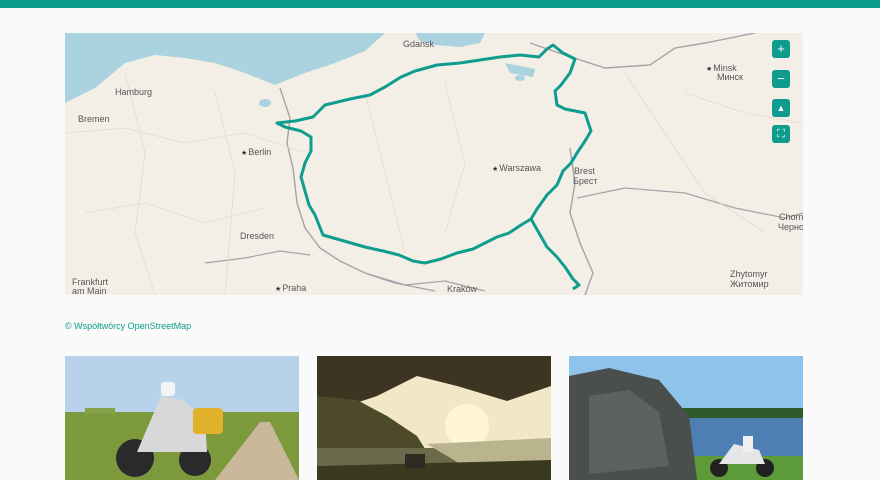 The image size is (880, 480). What do you see at coordinates (516, 168) in the screenshot?
I see `city-label: Warszawa` at bounding box center [516, 168].